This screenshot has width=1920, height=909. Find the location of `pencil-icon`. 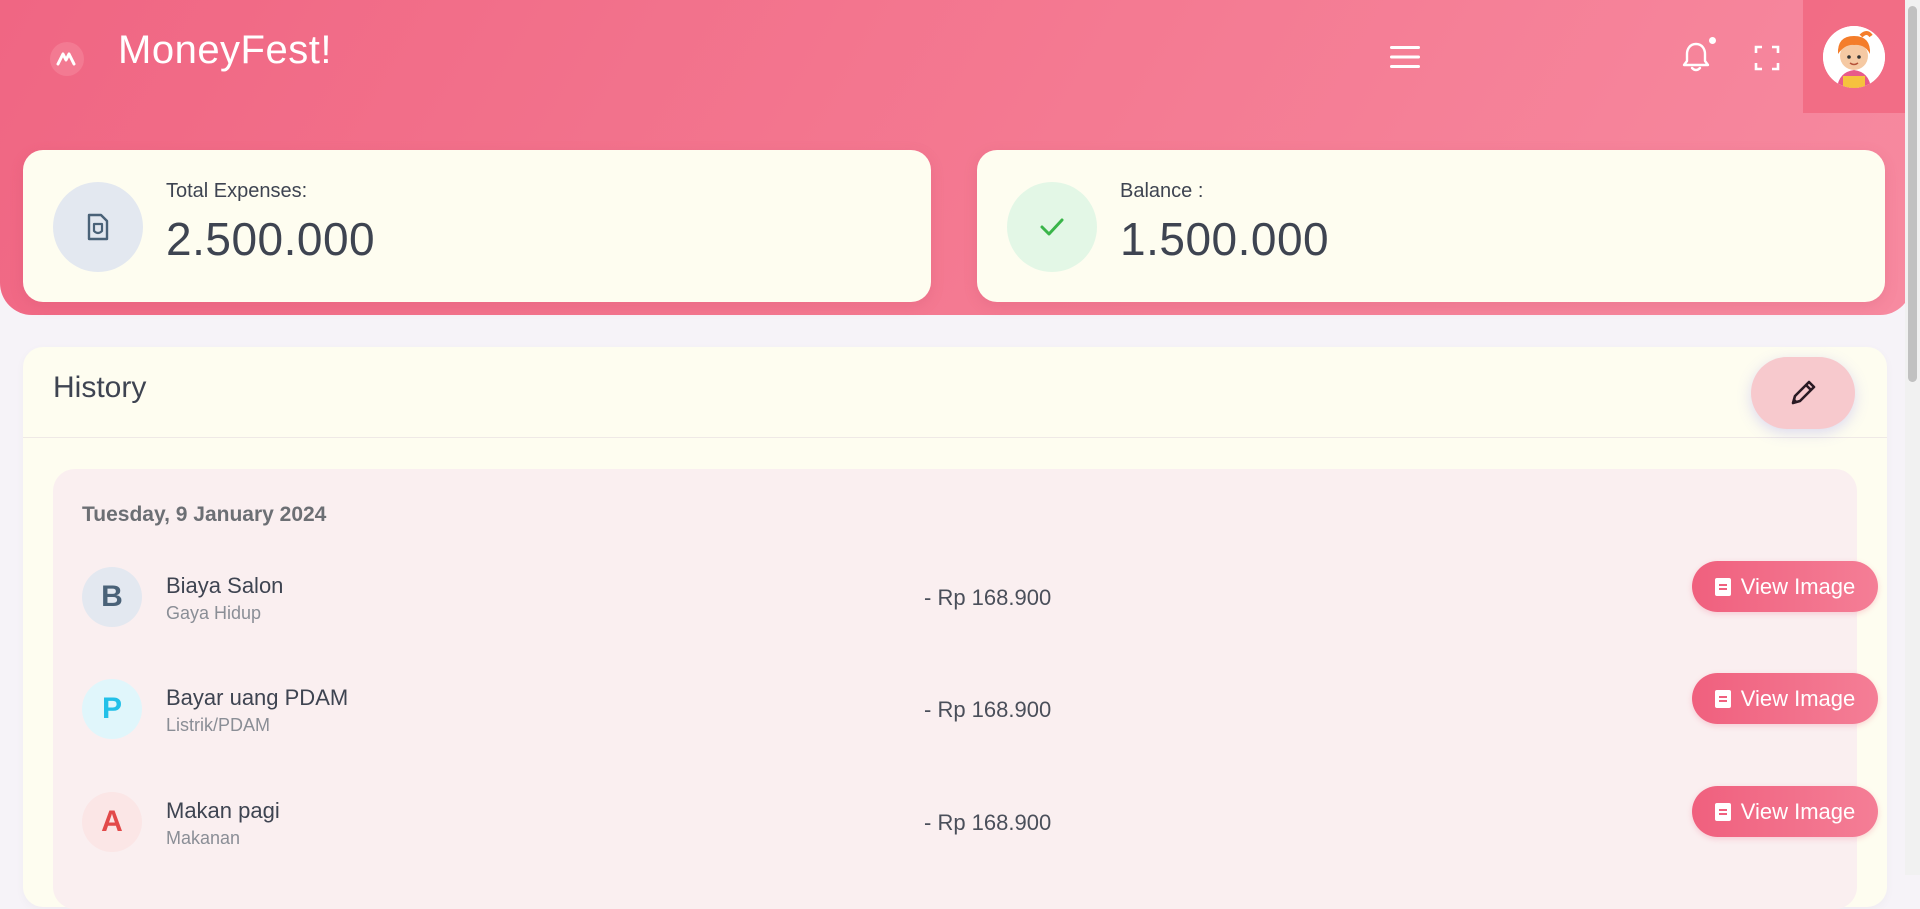

pencil-icon is located at coordinates (1803, 392).